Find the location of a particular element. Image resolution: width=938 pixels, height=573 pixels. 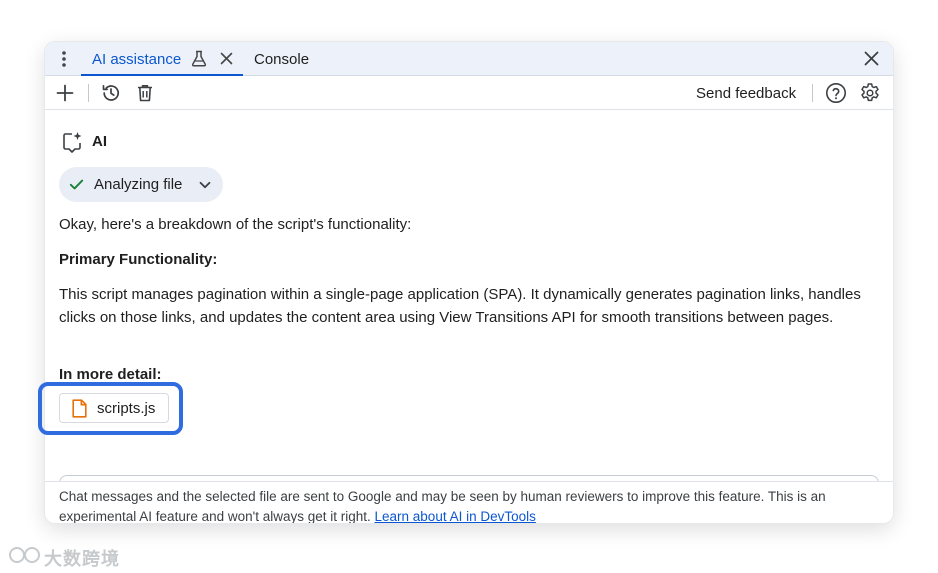

highlight-annotation is located at coordinates (110, 408).